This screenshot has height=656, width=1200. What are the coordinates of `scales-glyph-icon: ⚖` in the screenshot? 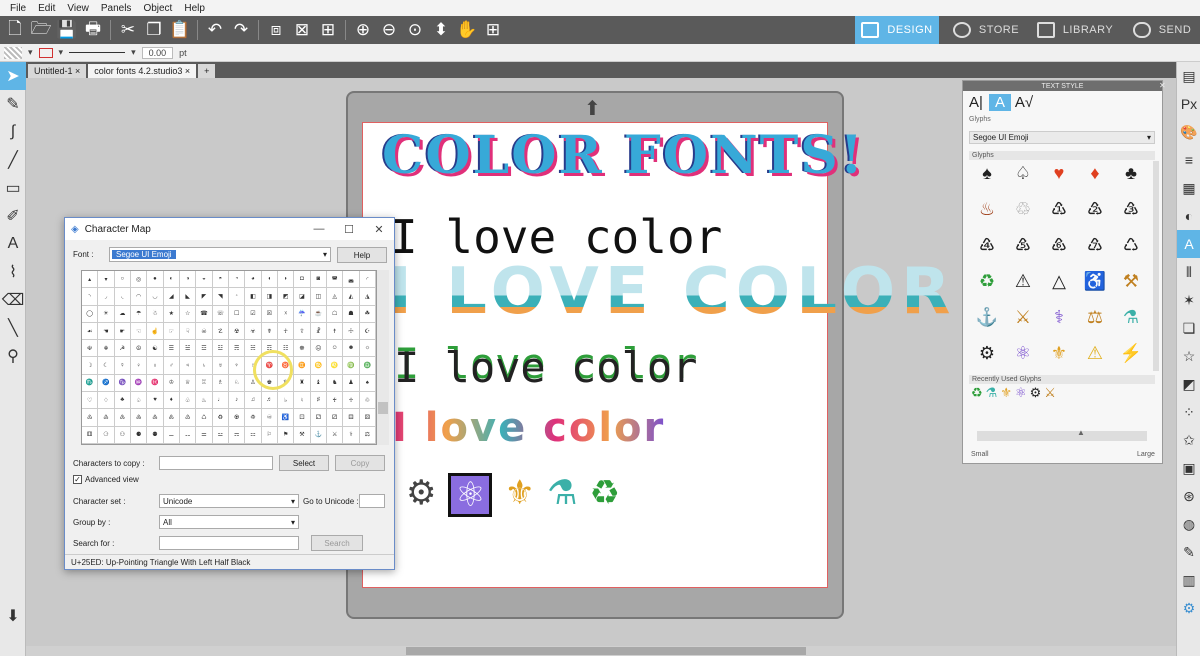 It's located at (1095, 317).